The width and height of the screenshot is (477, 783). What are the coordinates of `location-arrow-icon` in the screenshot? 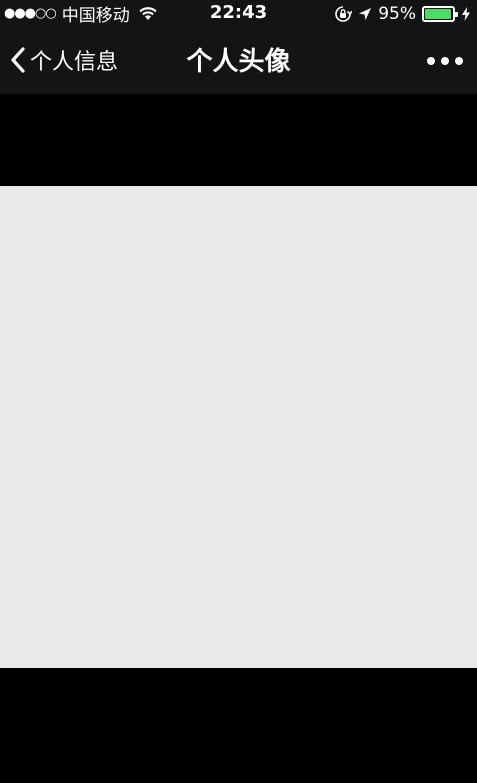 It's located at (365, 14).